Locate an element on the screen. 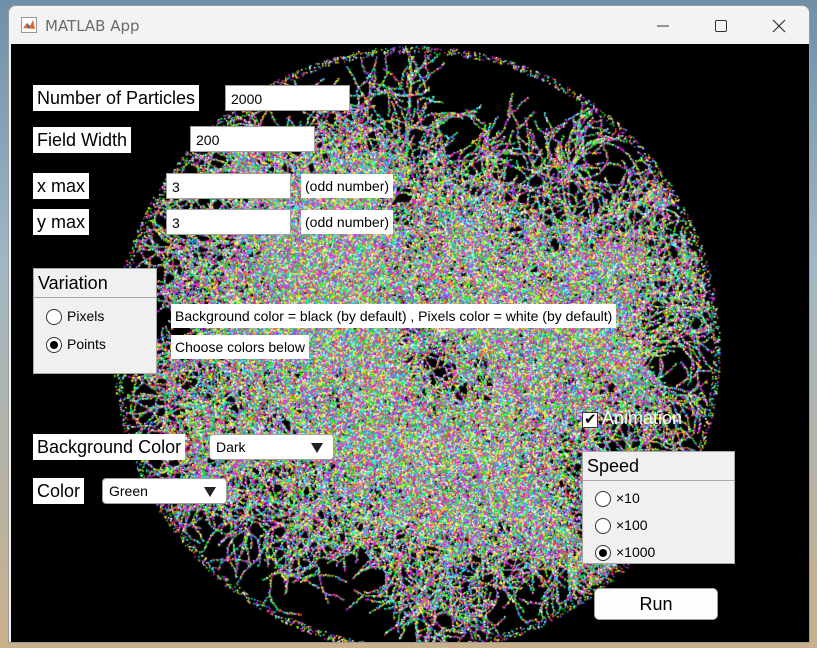 The width and height of the screenshot is (817, 648). radio-label: Pixels is located at coordinates (86, 316).